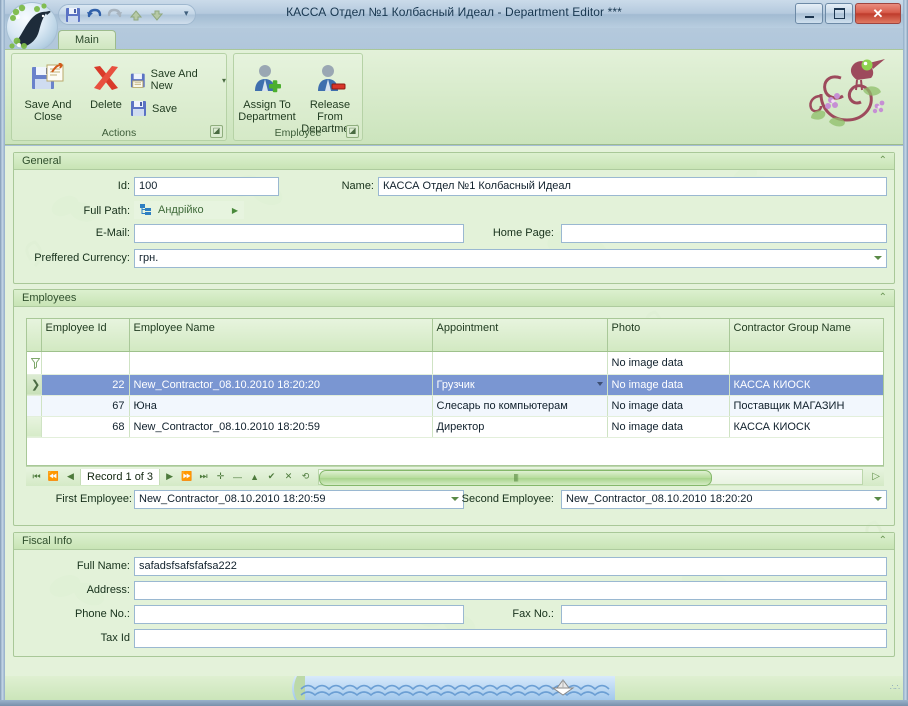 The height and width of the screenshot is (706, 908). I want to click on window-frame-right, so click(905, 353).